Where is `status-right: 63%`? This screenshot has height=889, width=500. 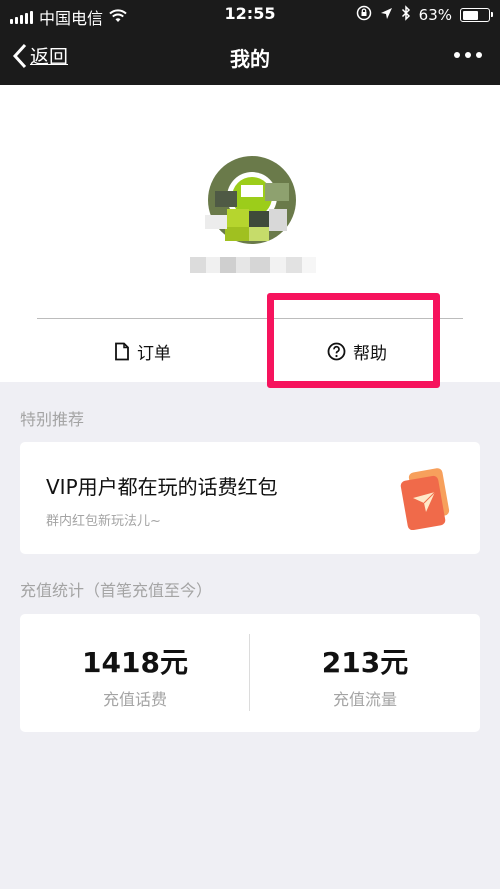
status-right: 63% is located at coordinates (424, 15).